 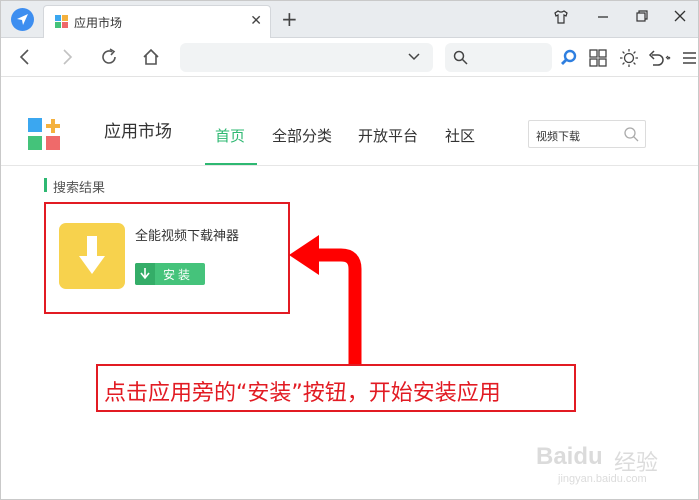 What do you see at coordinates (22, 19) in the screenshot?
I see `browser-compass-icon` at bounding box center [22, 19].